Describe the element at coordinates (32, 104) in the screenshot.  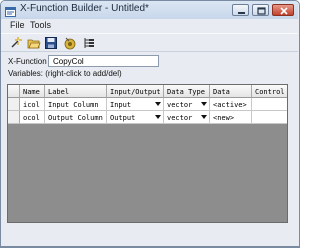
I see `cell-name: icol` at that location.